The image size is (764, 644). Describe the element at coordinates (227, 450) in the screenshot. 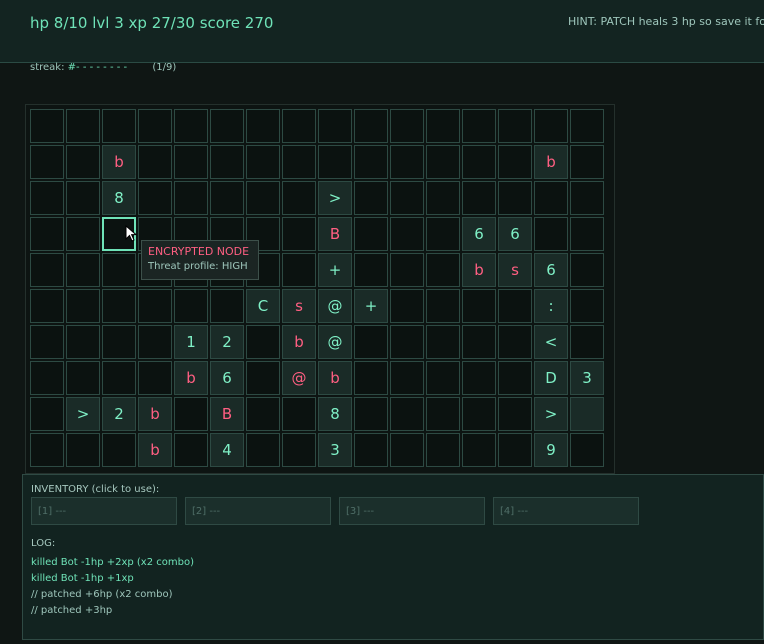

I see `grid-tile: 4` at that location.